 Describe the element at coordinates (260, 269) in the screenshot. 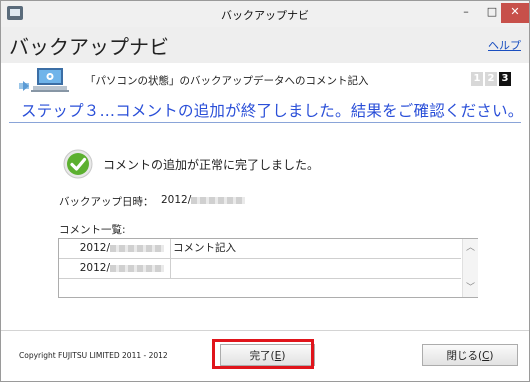

I see `list-item: 2012/` at that location.